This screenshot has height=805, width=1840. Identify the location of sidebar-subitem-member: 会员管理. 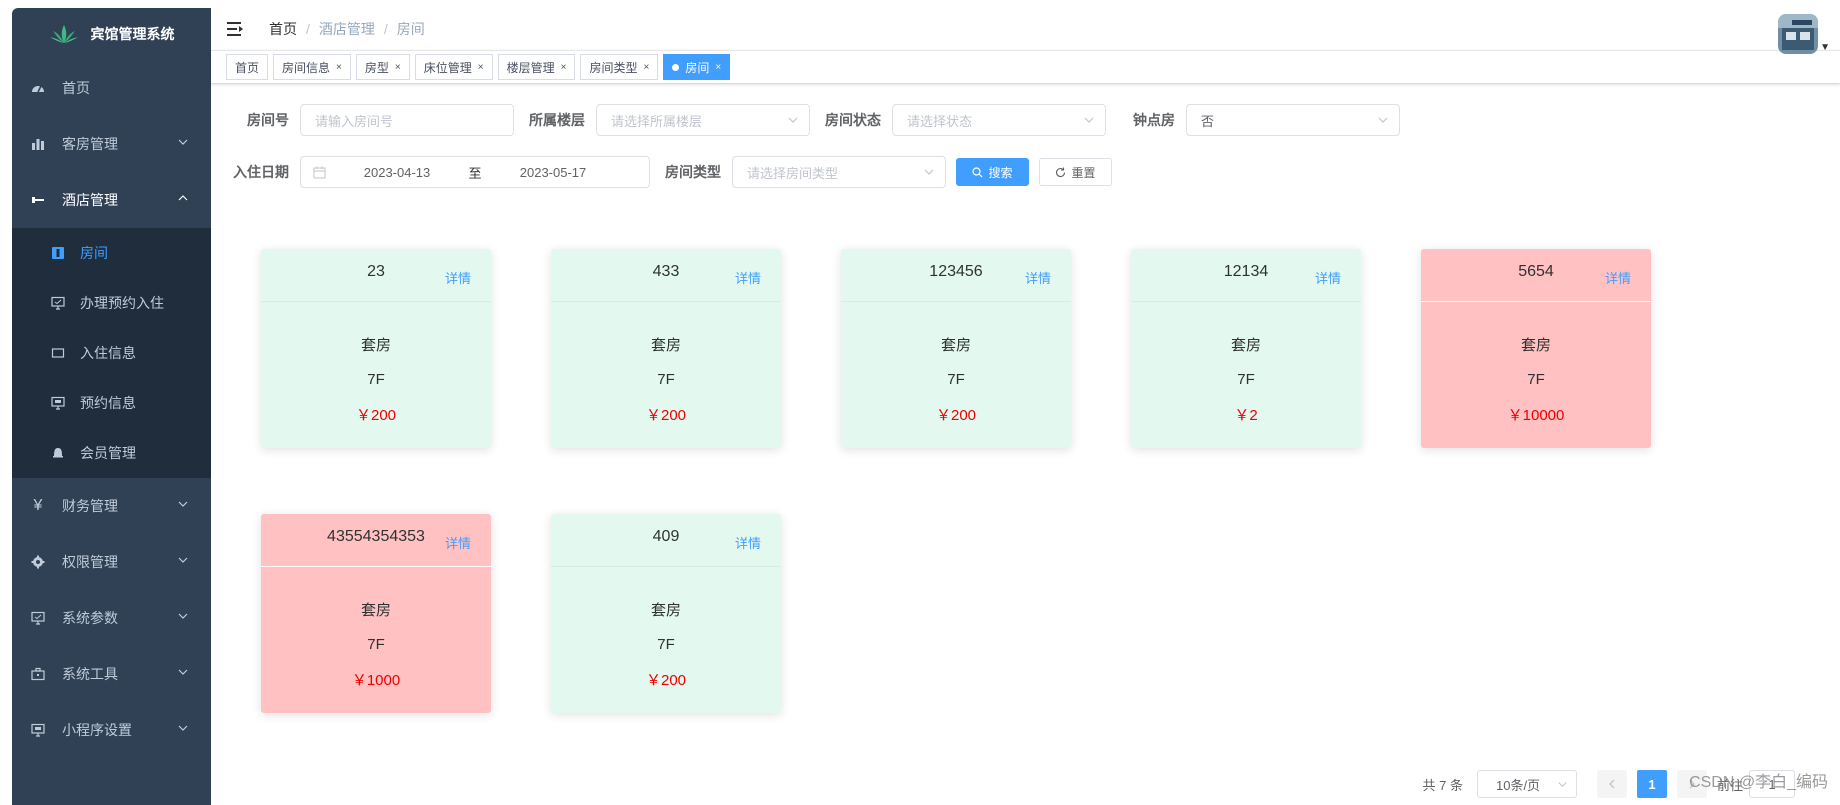
(111, 453).